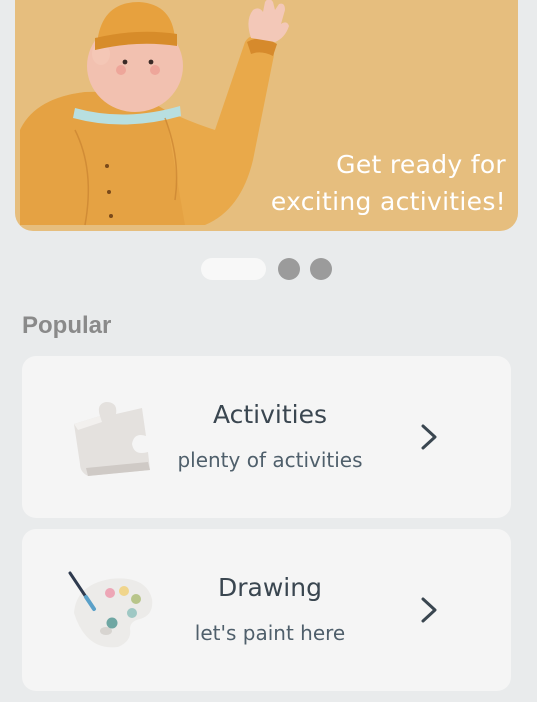 Image resolution: width=537 pixels, height=702 pixels. What do you see at coordinates (270, 587) in the screenshot?
I see `card-title: Drawing` at bounding box center [270, 587].